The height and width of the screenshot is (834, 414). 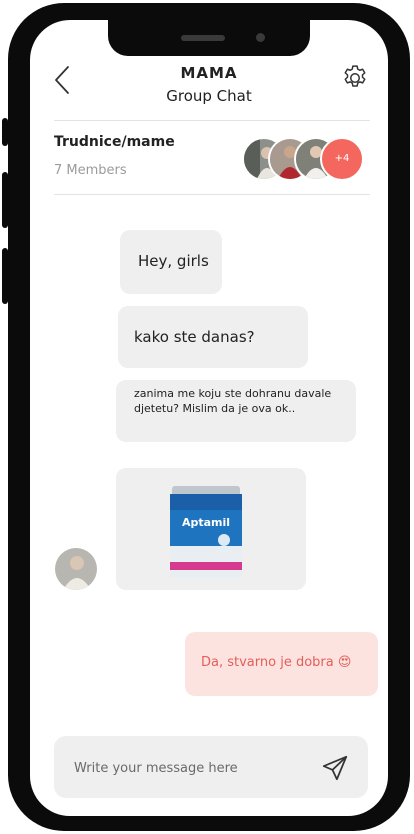 I want to click on page-title: MAMA, so click(x=209, y=73).